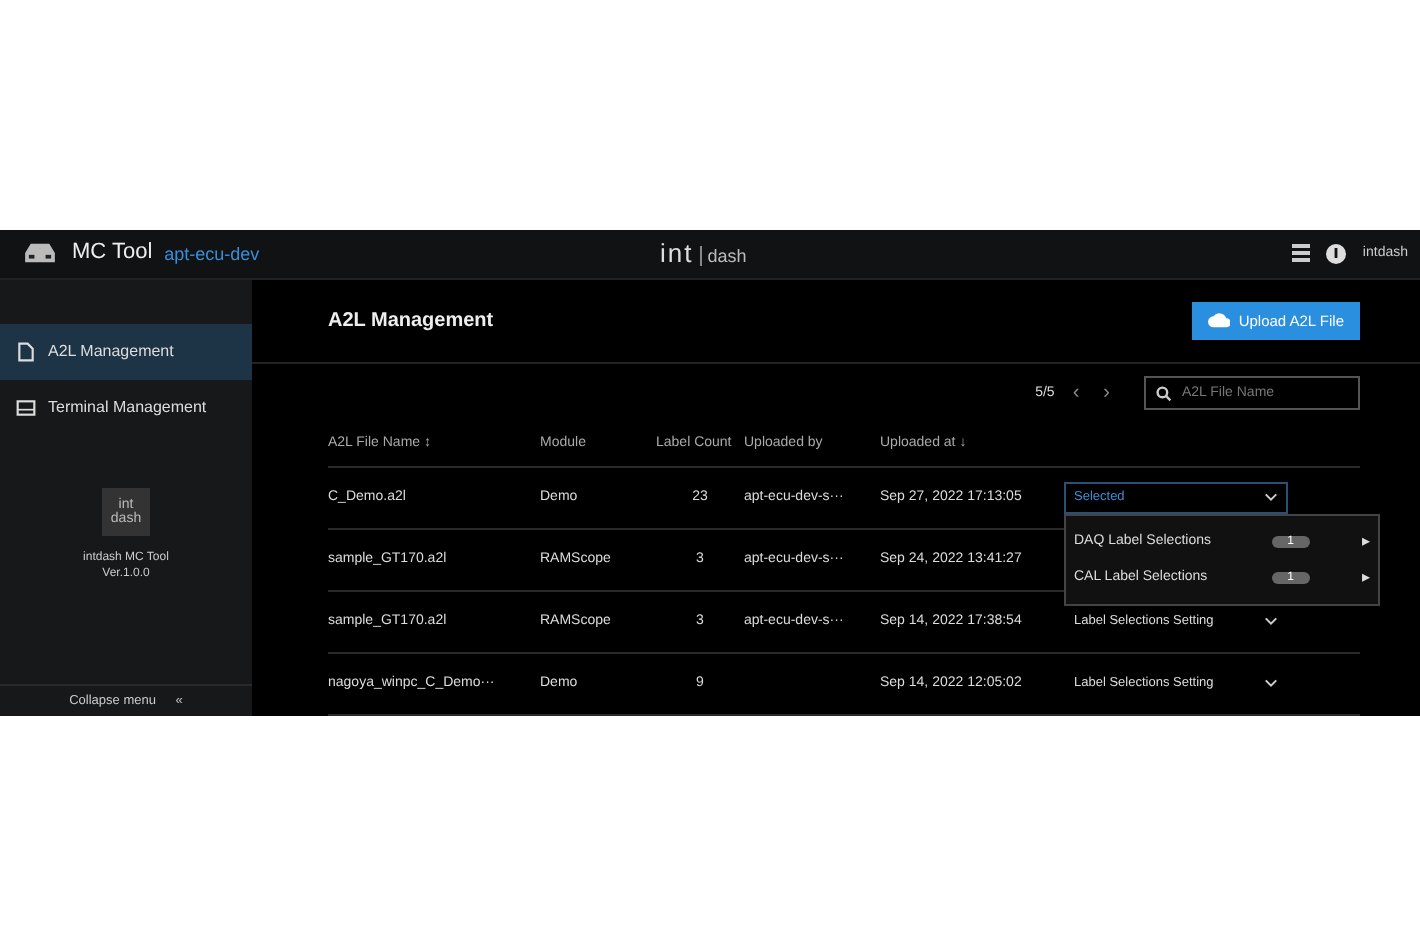  What do you see at coordinates (723, 256) in the screenshot?
I see `logo-text: dash` at bounding box center [723, 256].